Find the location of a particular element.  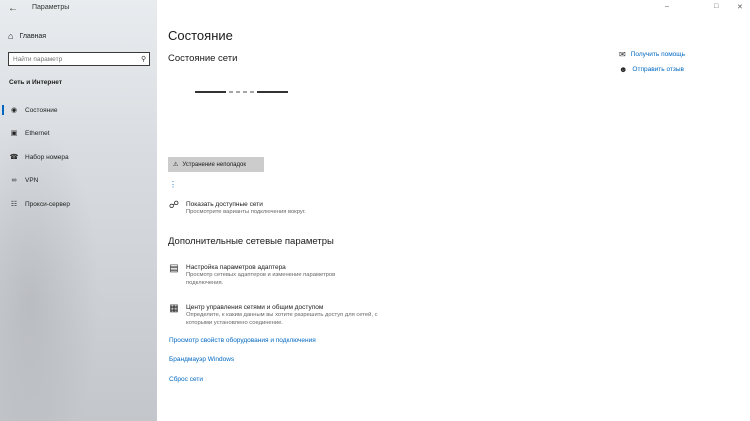

app-title: Параметры is located at coordinates (51, 7).